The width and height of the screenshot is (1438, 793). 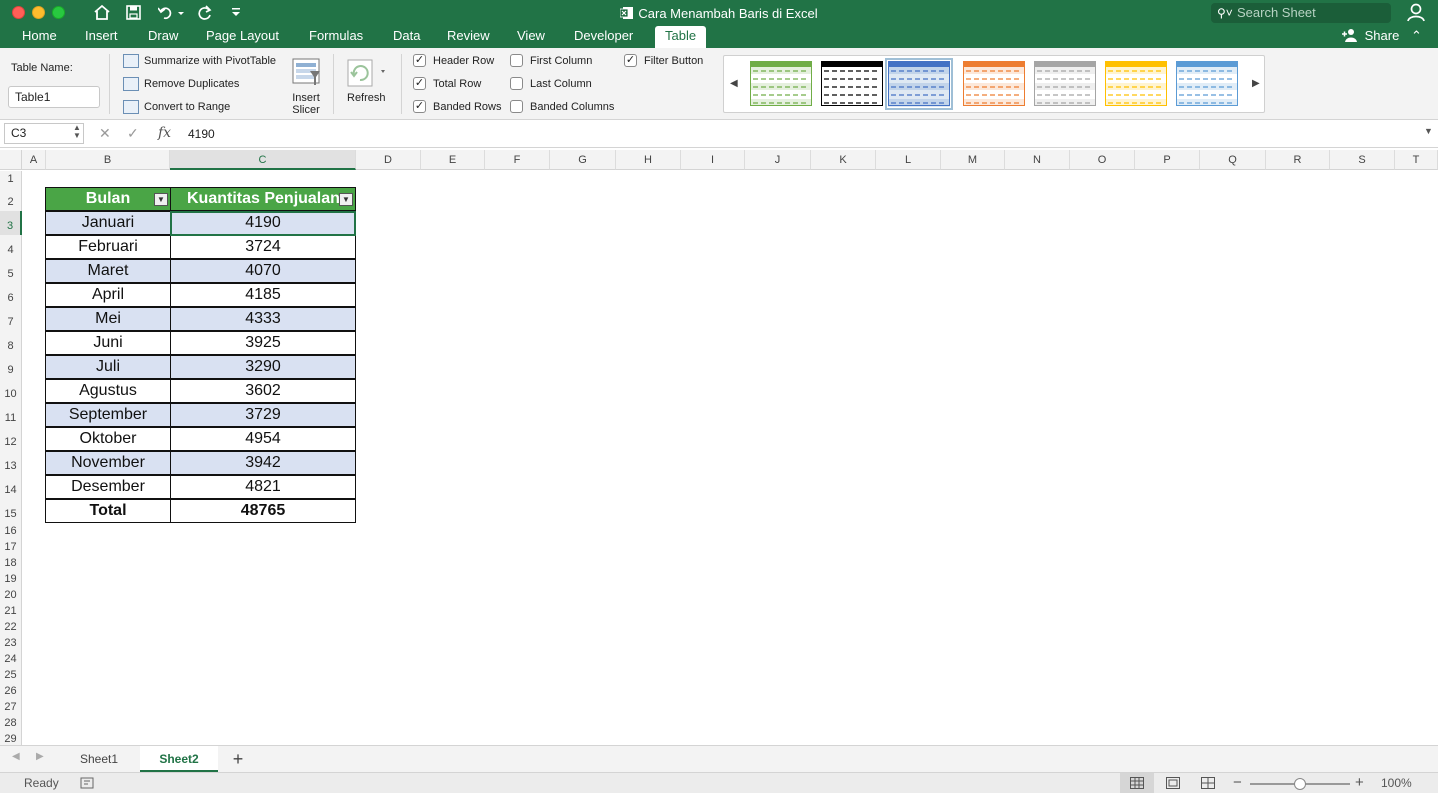 What do you see at coordinates (263, 391) in the screenshot?
I see `table-row-value: 3602` at bounding box center [263, 391].